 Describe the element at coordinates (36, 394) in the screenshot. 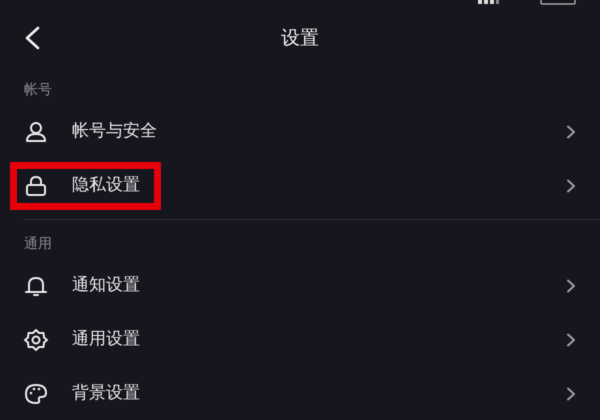

I see `palette-icon` at that location.